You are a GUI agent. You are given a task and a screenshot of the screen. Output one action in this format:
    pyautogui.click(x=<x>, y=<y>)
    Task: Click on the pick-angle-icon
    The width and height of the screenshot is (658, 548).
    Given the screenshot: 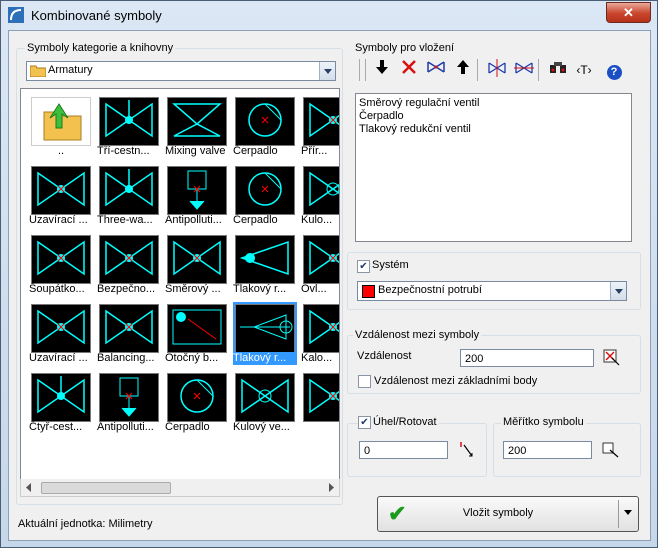 What is the action you would take?
    pyautogui.click(x=466, y=449)
    